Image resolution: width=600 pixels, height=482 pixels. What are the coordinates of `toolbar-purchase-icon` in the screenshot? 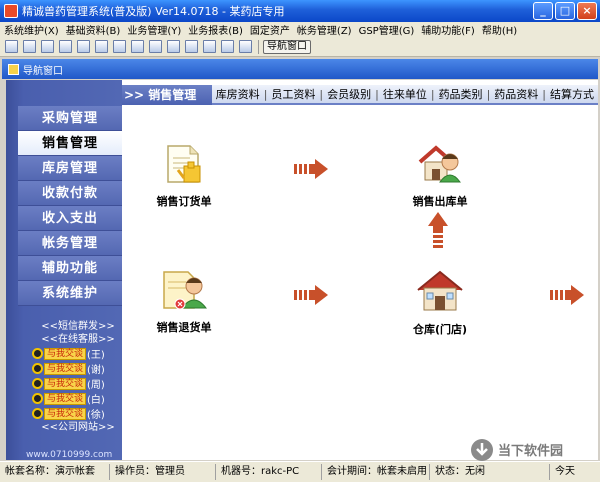 It's located at (11, 46).